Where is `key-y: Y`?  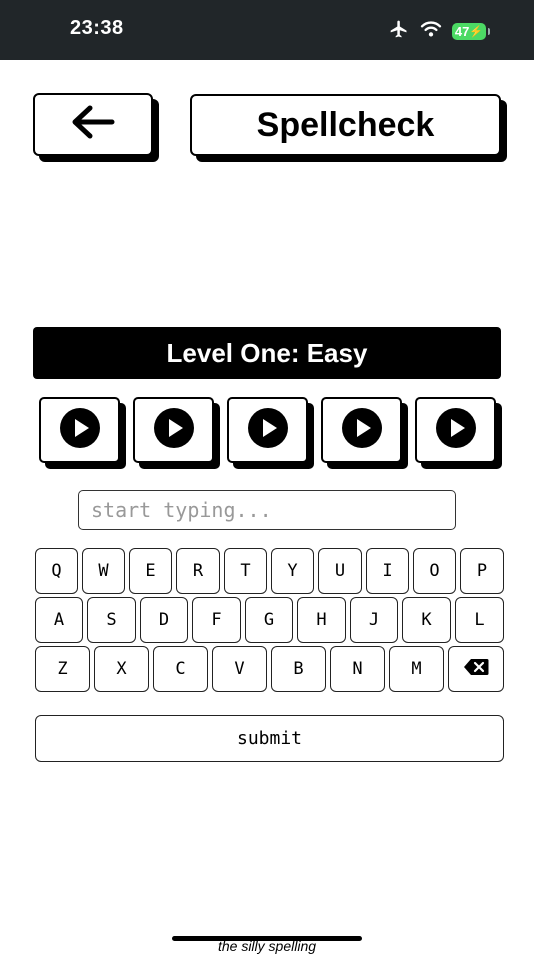
key-y: Y is located at coordinates (292, 571).